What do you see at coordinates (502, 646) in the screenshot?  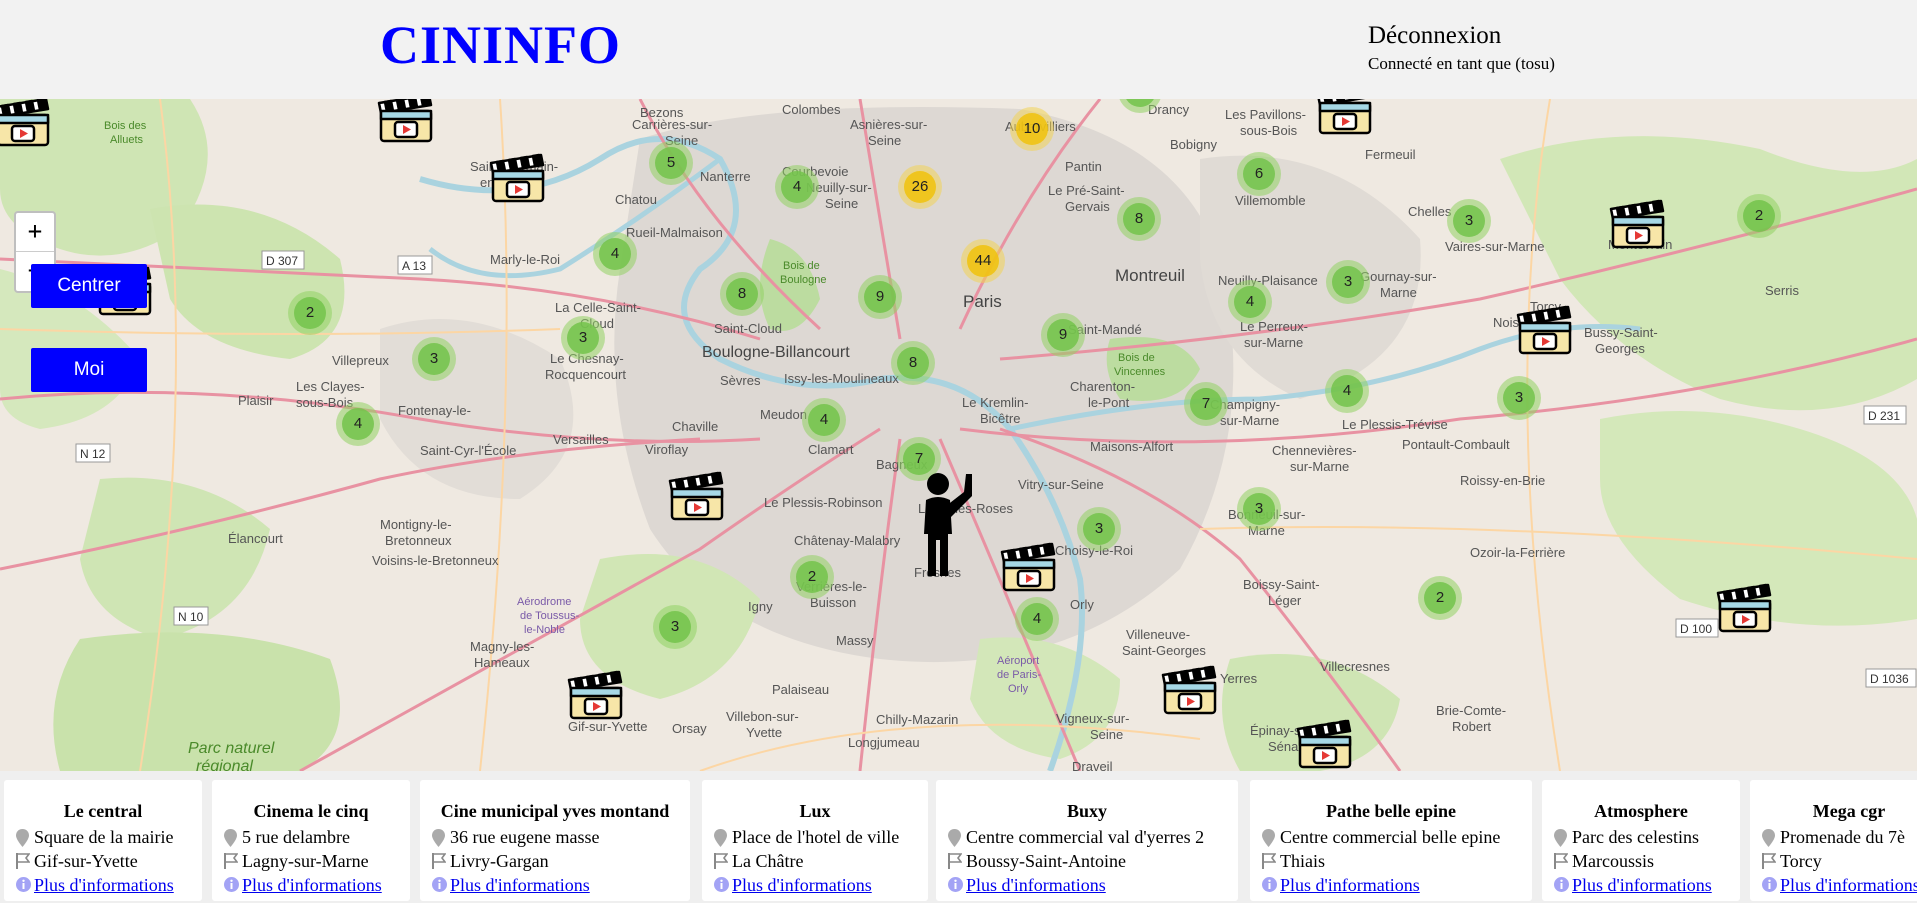 I see `svg-text: Magny-les-` at bounding box center [502, 646].